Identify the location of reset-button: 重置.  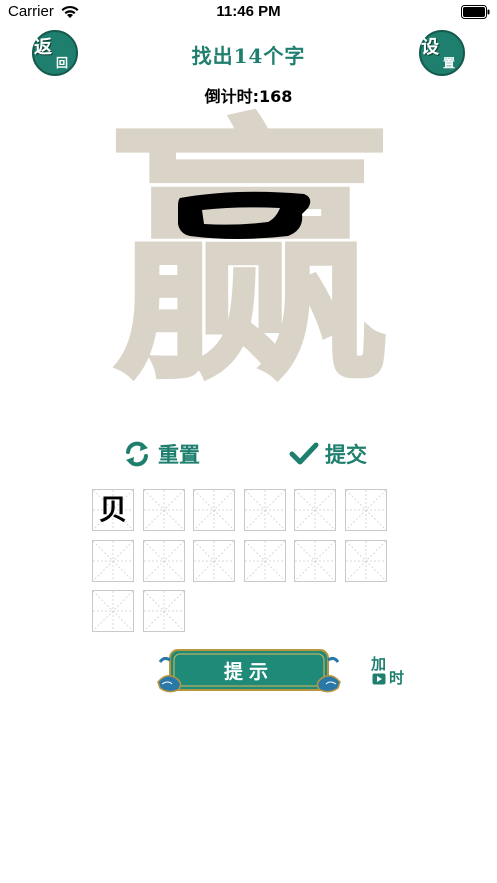
(161, 454).